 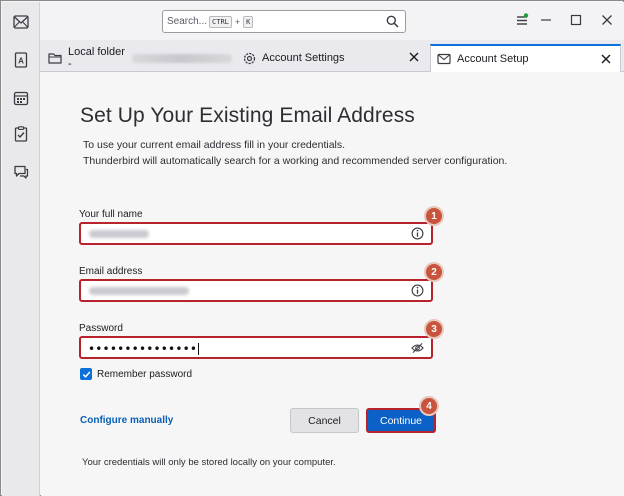 What do you see at coordinates (21, 22) in the screenshot?
I see `mail-icon` at bounding box center [21, 22].